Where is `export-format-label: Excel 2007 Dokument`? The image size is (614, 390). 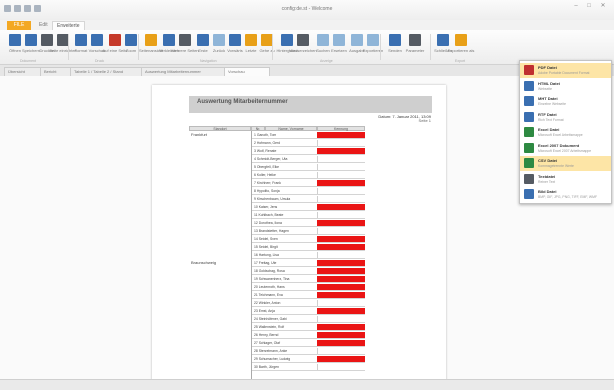 export-format-label: Excel 2007 Dokument is located at coordinates (559, 145).